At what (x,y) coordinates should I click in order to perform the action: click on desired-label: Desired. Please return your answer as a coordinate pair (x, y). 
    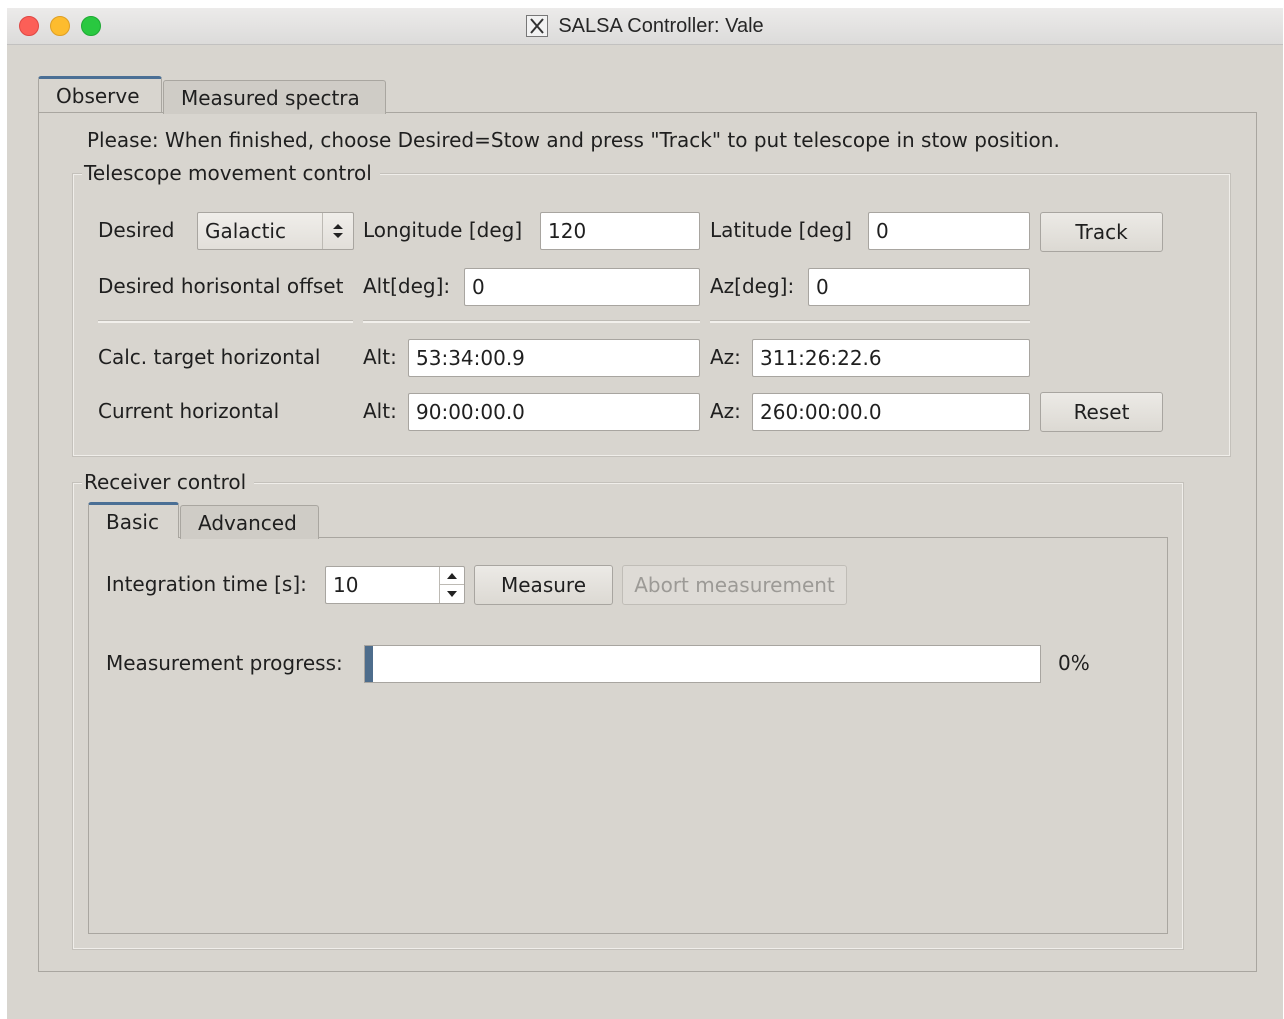
    Looking at the image, I should click on (136, 230).